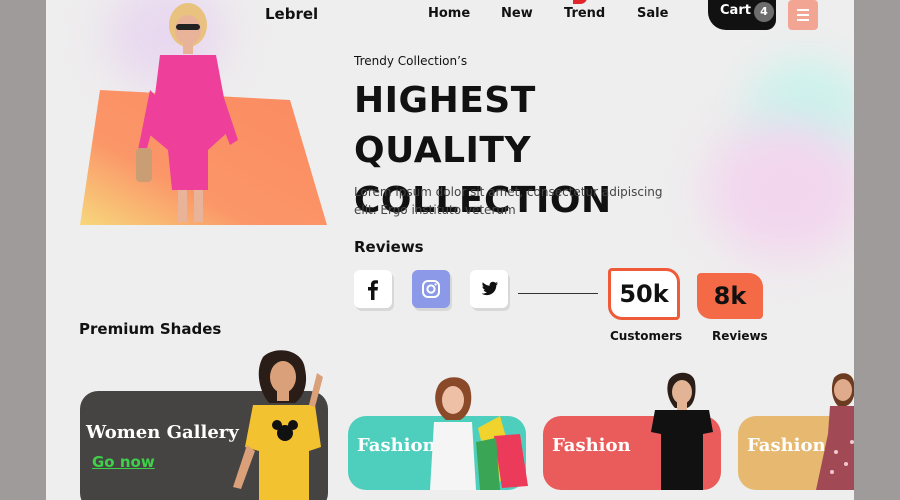 This screenshot has height=500, width=900. What do you see at coordinates (150, 329) in the screenshot?
I see `premium-shades-title: Premium Shades` at bounding box center [150, 329].